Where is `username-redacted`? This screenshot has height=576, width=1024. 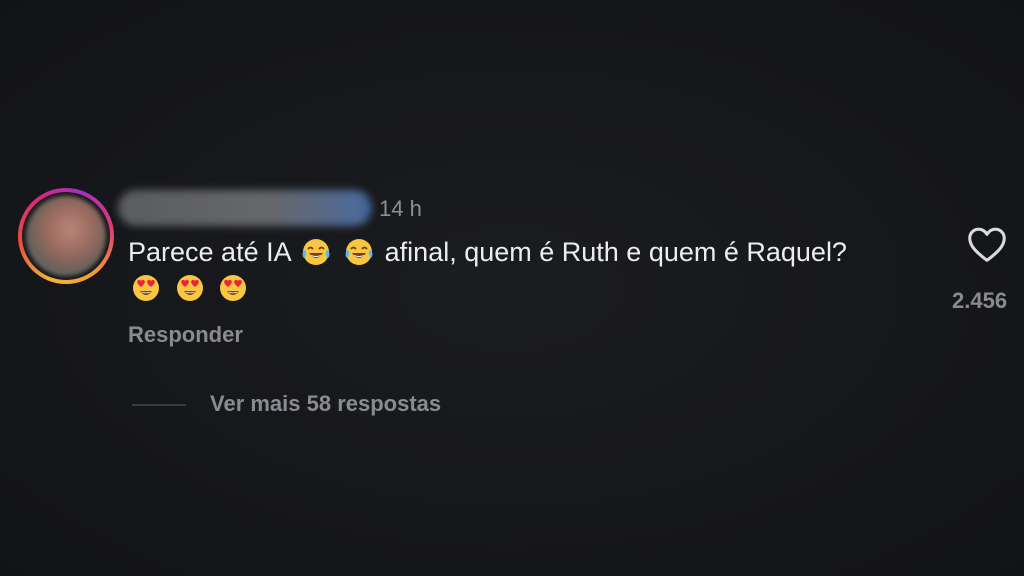
username-redacted is located at coordinates (245, 208).